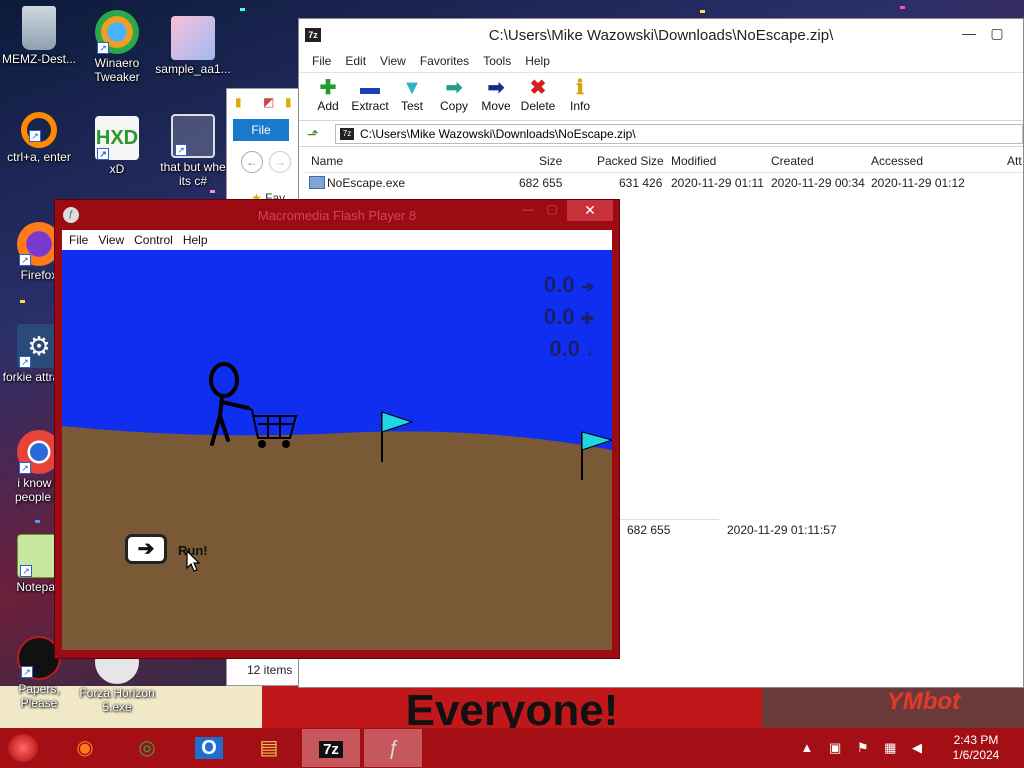 The height and width of the screenshot is (768, 1024). Describe the element at coordinates (261, 130) in the screenshot. I see `explorer-file-tab: File` at that location.